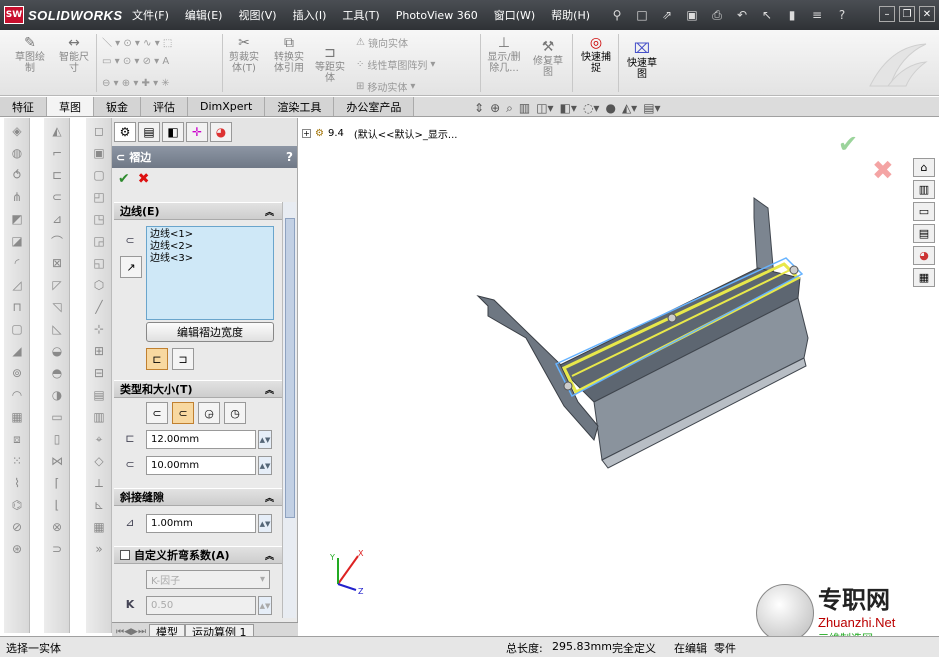 The height and width of the screenshot is (657, 939). I want to click on scene-icon: ◭▾, so click(629, 108).